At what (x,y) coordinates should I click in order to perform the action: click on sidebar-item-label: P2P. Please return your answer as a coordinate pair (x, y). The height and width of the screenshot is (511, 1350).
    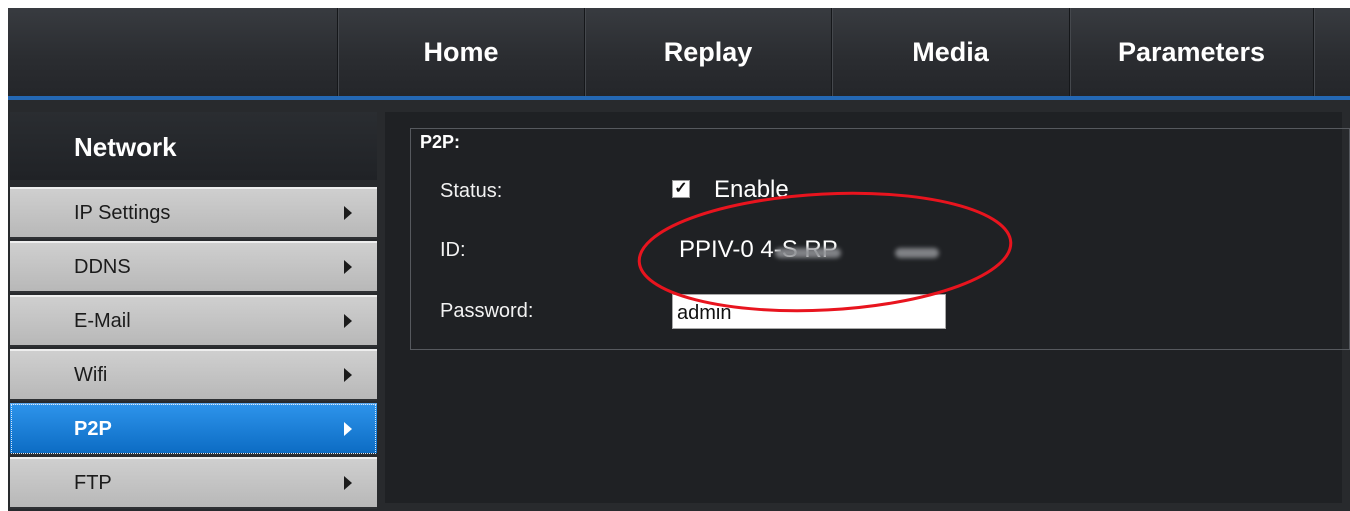
    Looking at the image, I should click on (93, 428).